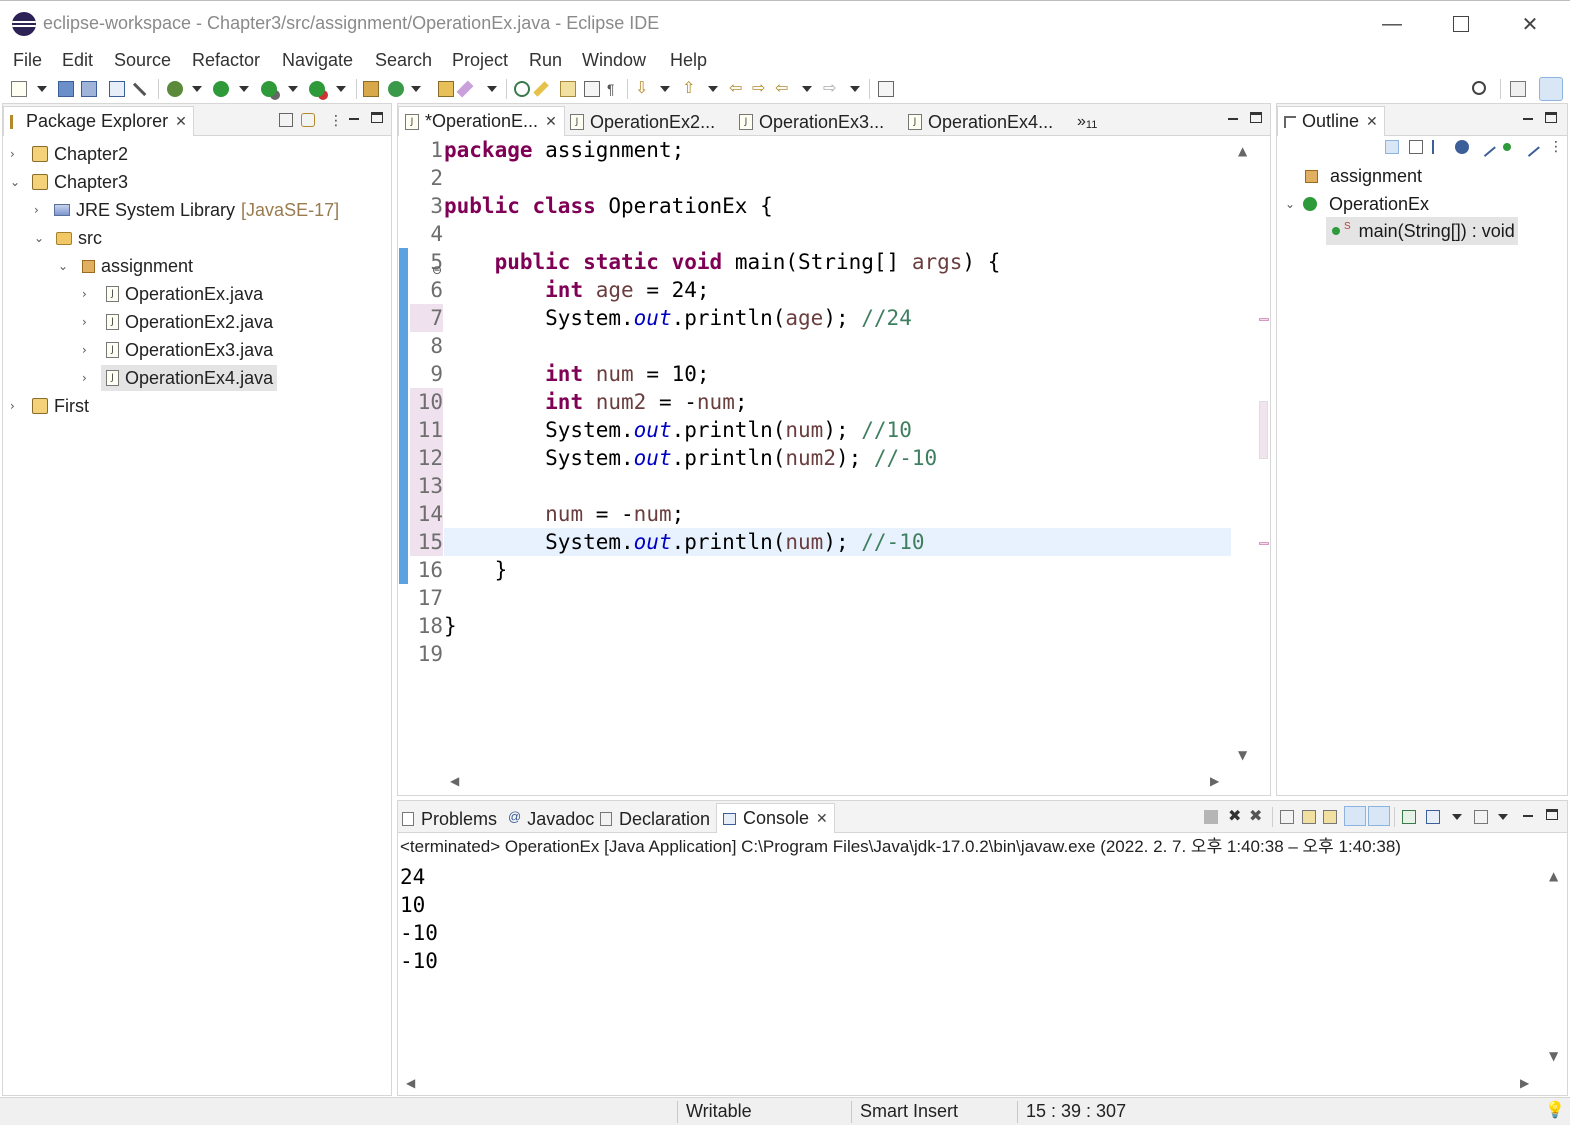 This screenshot has width=1570, height=1125. Describe the element at coordinates (226, 60) in the screenshot. I see `menu-refactor: Refactor` at that location.